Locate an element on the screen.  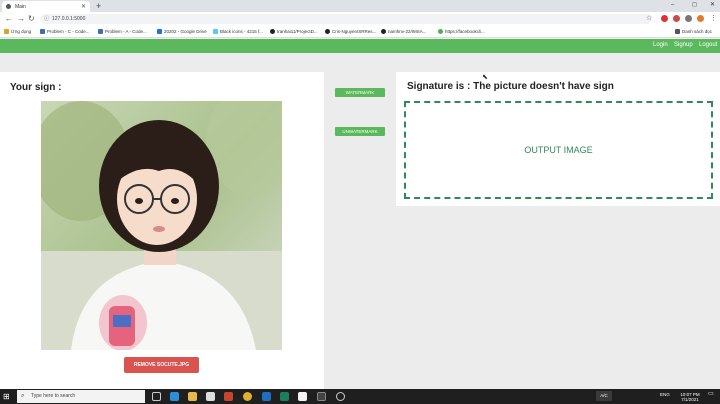
app-navbar: Login Signup Logout is located at coordinates (360, 46).